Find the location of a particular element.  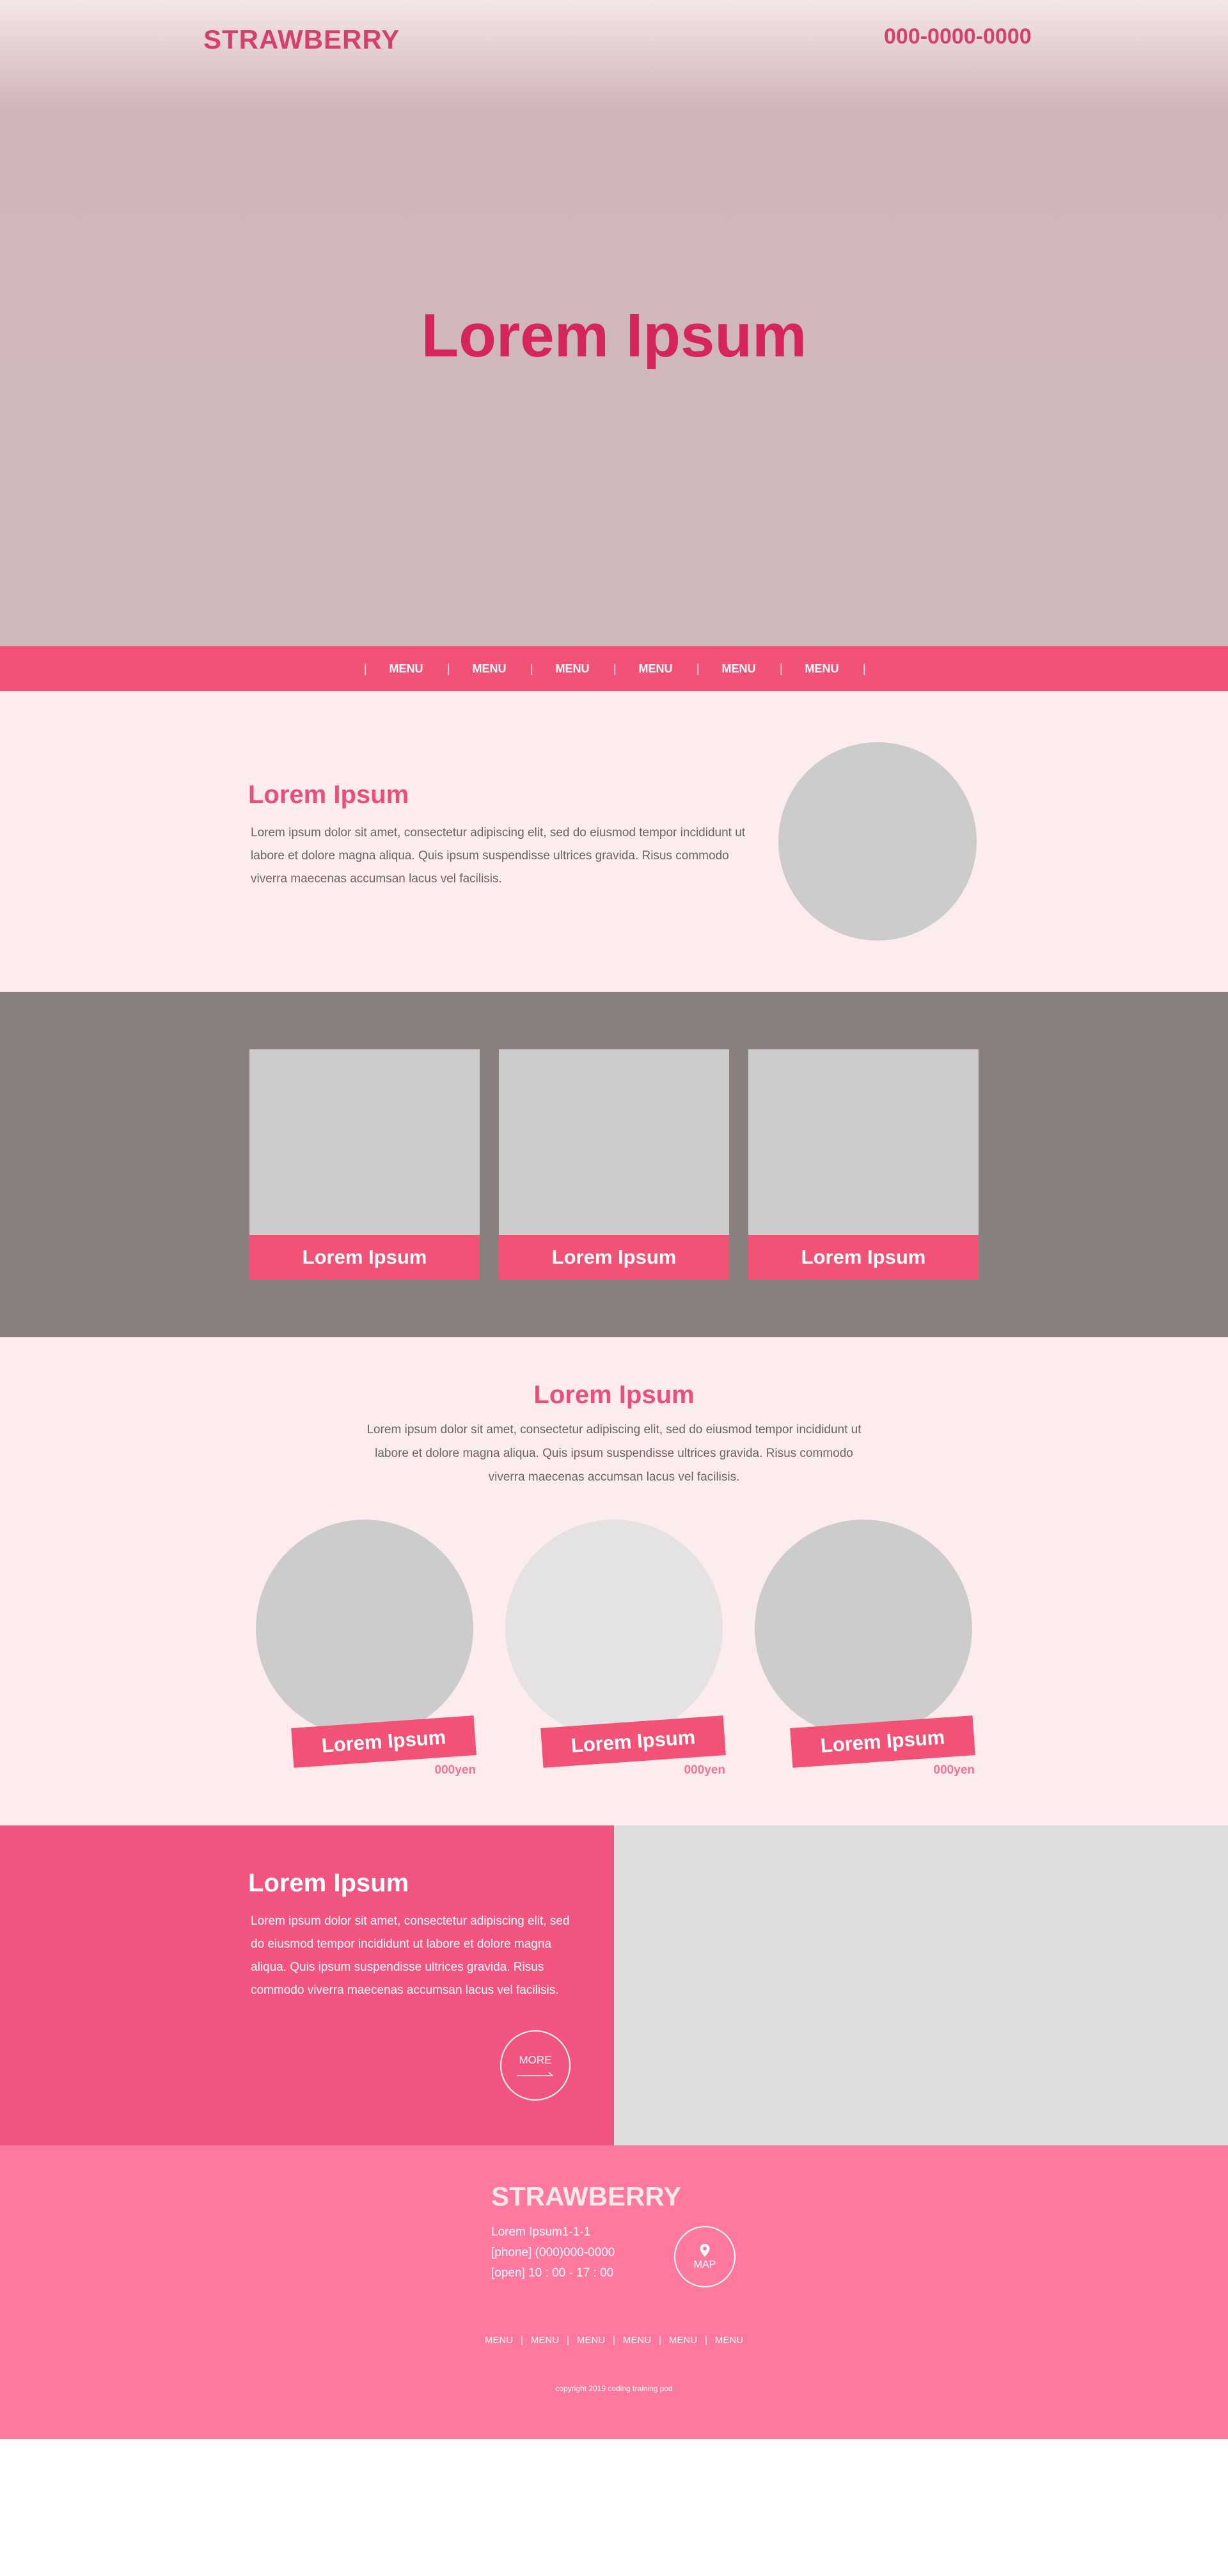

card-2: Lorem Ipsum is located at coordinates (614, 1165).